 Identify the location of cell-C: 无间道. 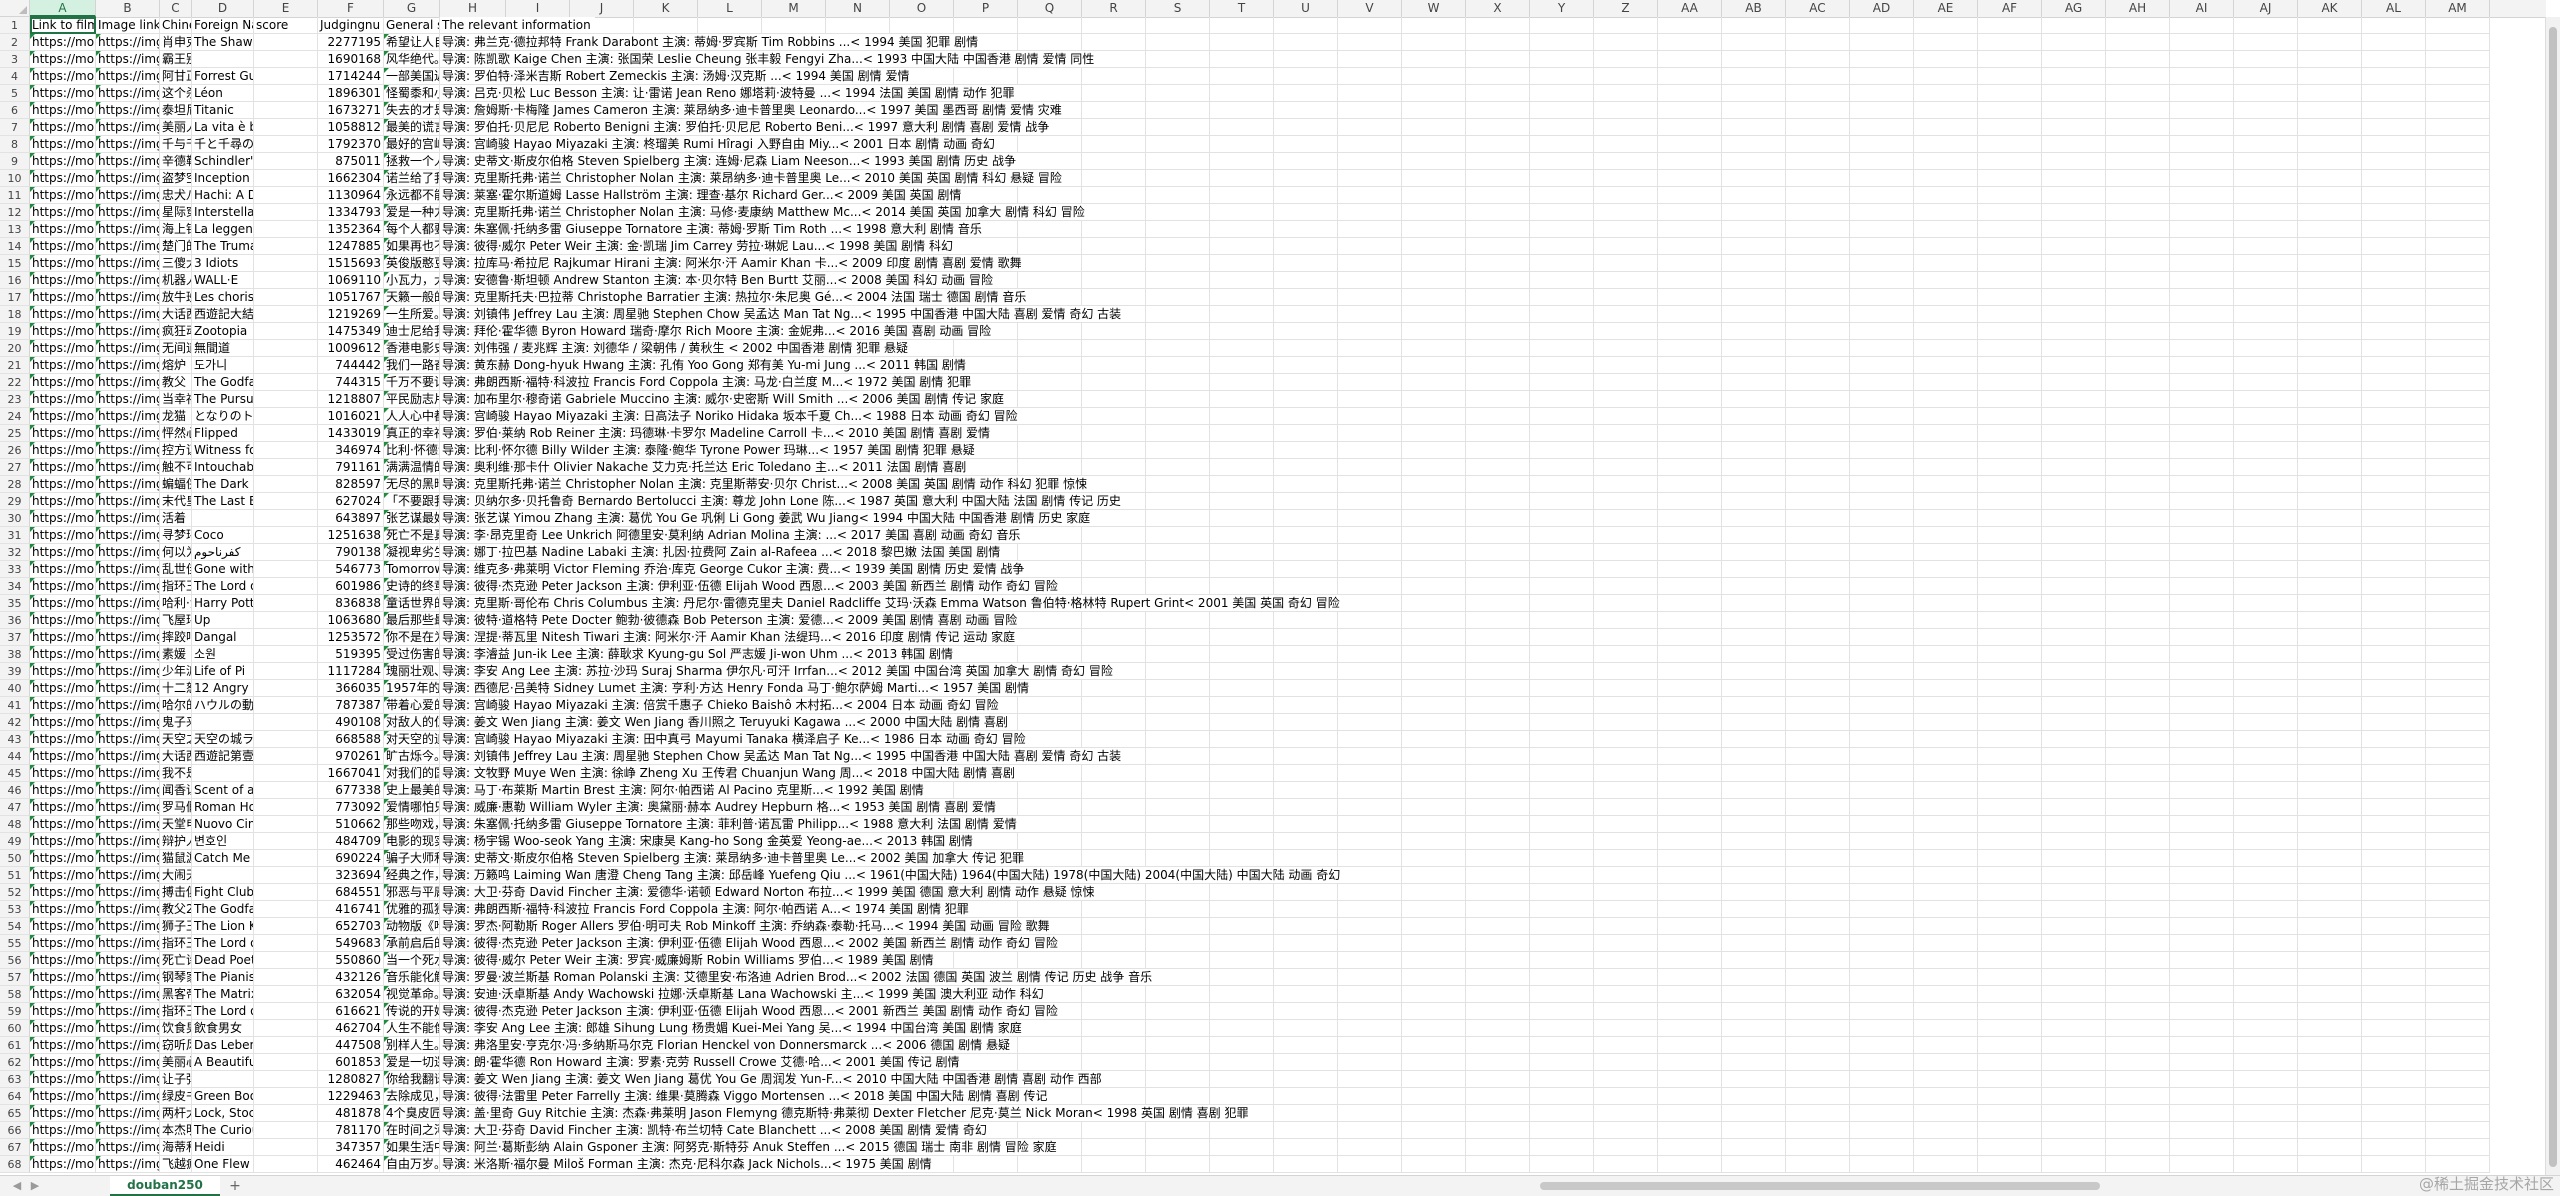
(176, 348).